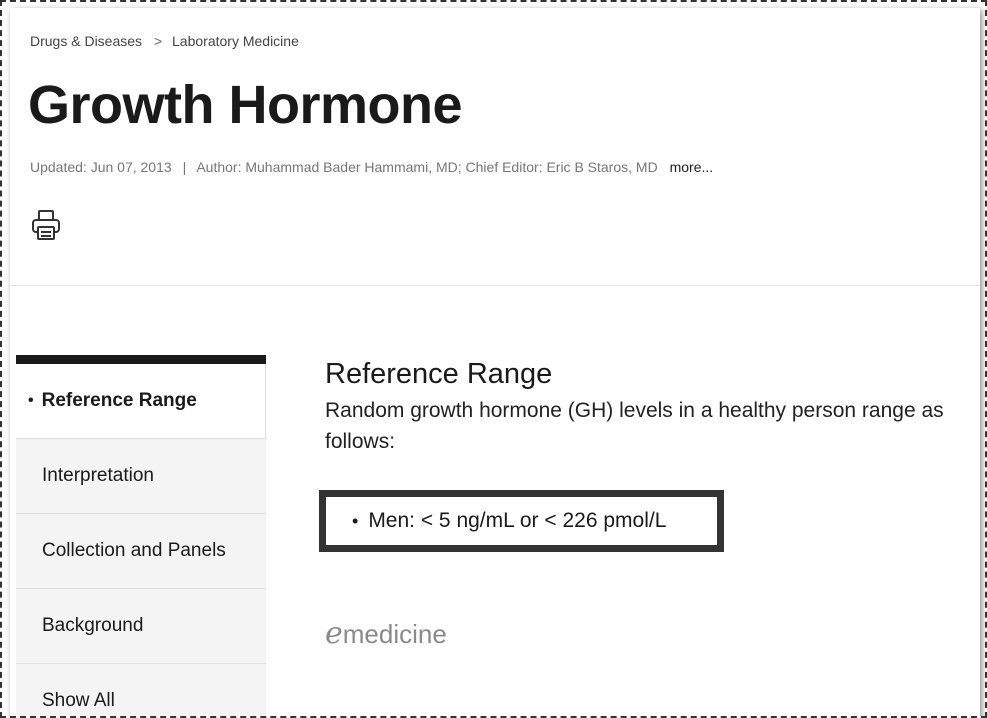 The width and height of the screenshot is (987, 718). What do you see at coordinates (86, 41) in the screenshot?
I see `breadcrumb-link-drugs-diseases: Drugs & Diseases` at bounding box center [86, 41].